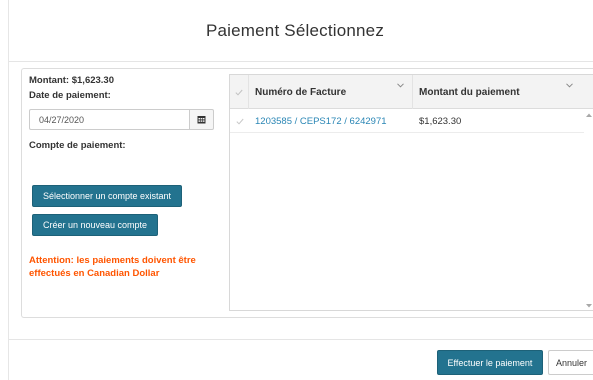 The image size is (593, 380). Describe the element at coordinates (588, 209) in the screenshot. I see `grid-scrollbar` at that location.